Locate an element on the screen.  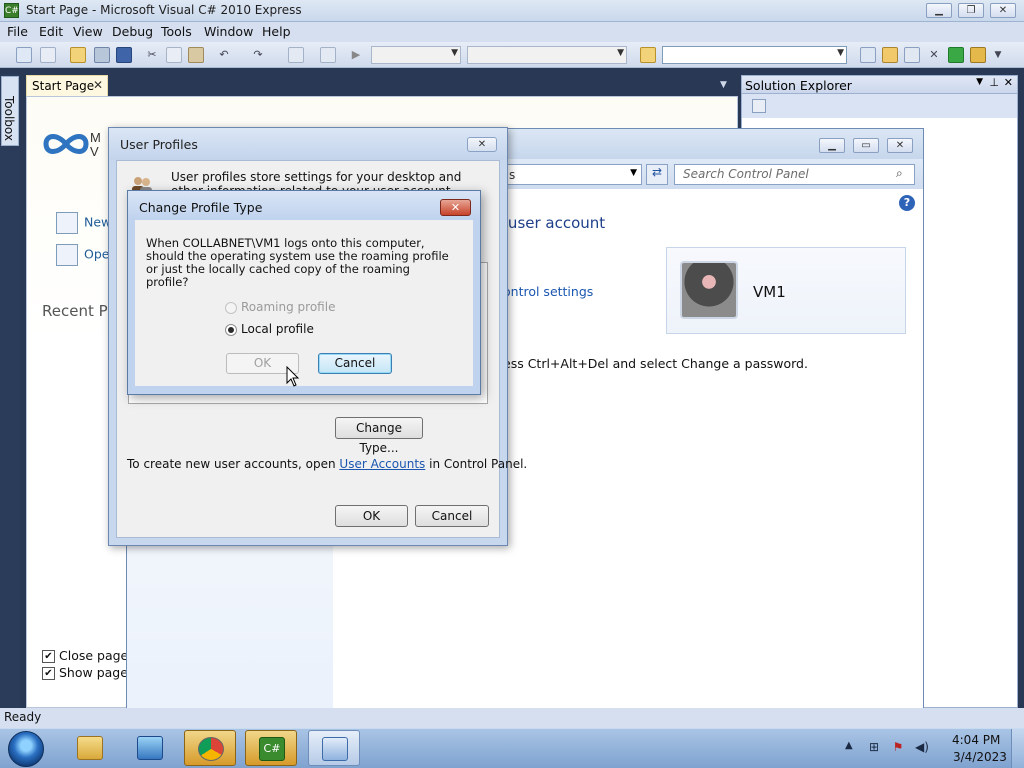
open-project-link: Ope is located at coordinates (82, 255).